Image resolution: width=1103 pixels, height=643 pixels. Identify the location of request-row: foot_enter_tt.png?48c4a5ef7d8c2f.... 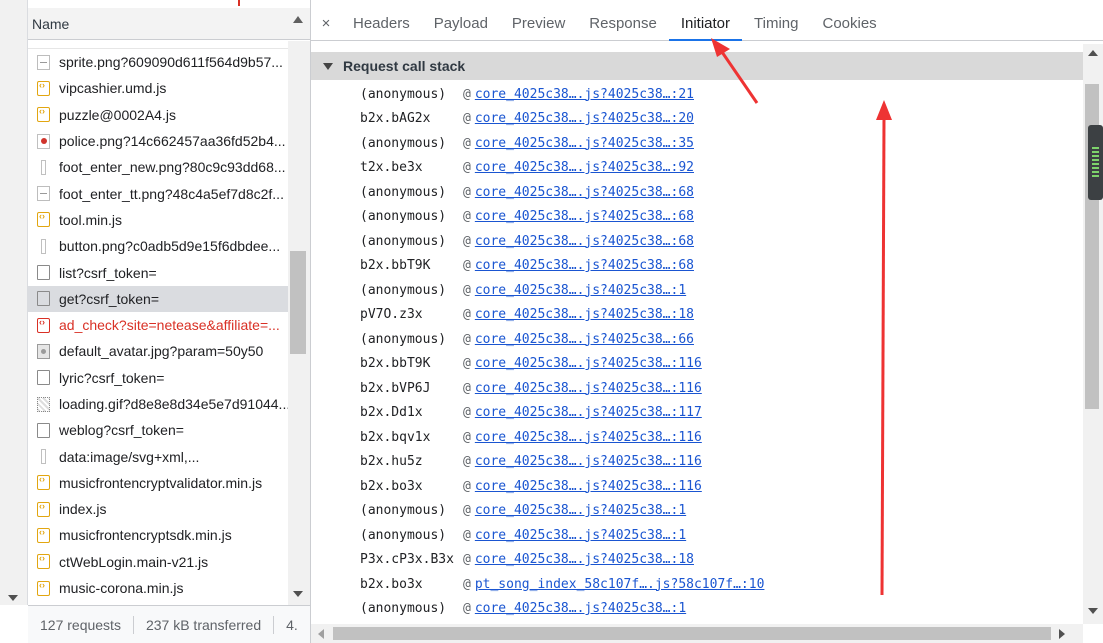
(158, 193).